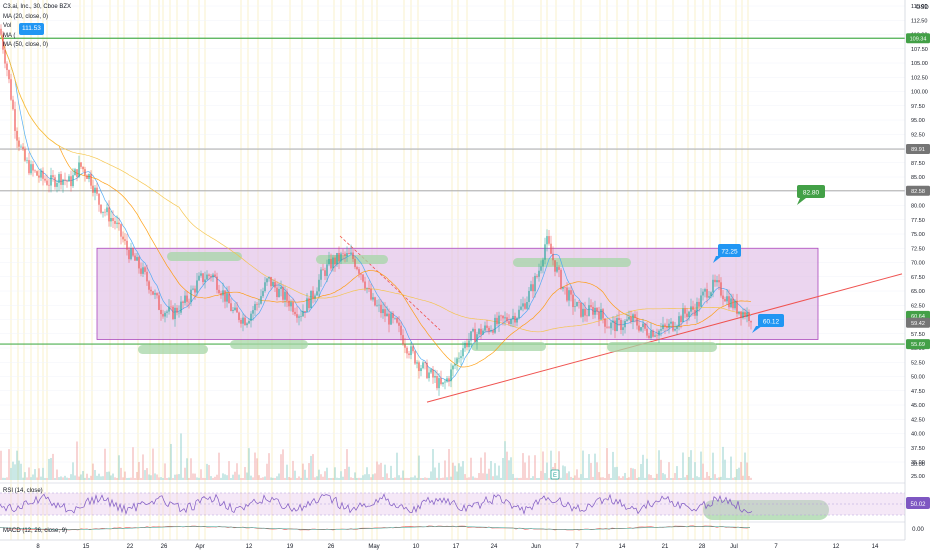  Describe the element at coordinates (918, 207) in the screenshot. I see `price-tick-label: 80.00` at that location.